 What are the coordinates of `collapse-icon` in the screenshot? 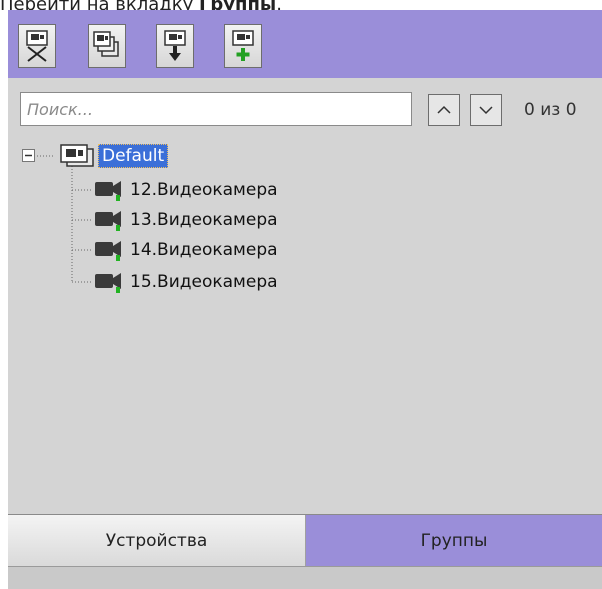 It's located at (29, 156).